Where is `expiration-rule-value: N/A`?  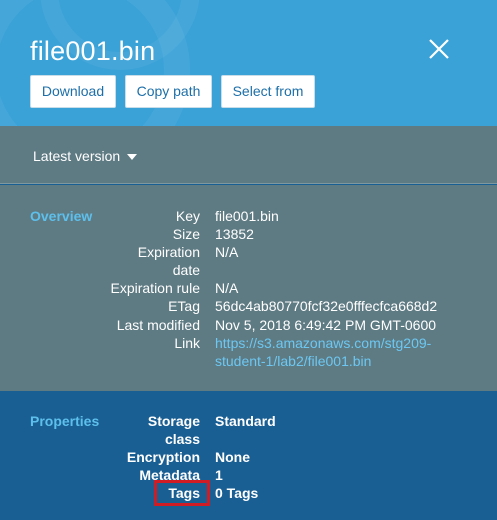
expiration-rule-value: N/A is located at coordinates (227, 288).